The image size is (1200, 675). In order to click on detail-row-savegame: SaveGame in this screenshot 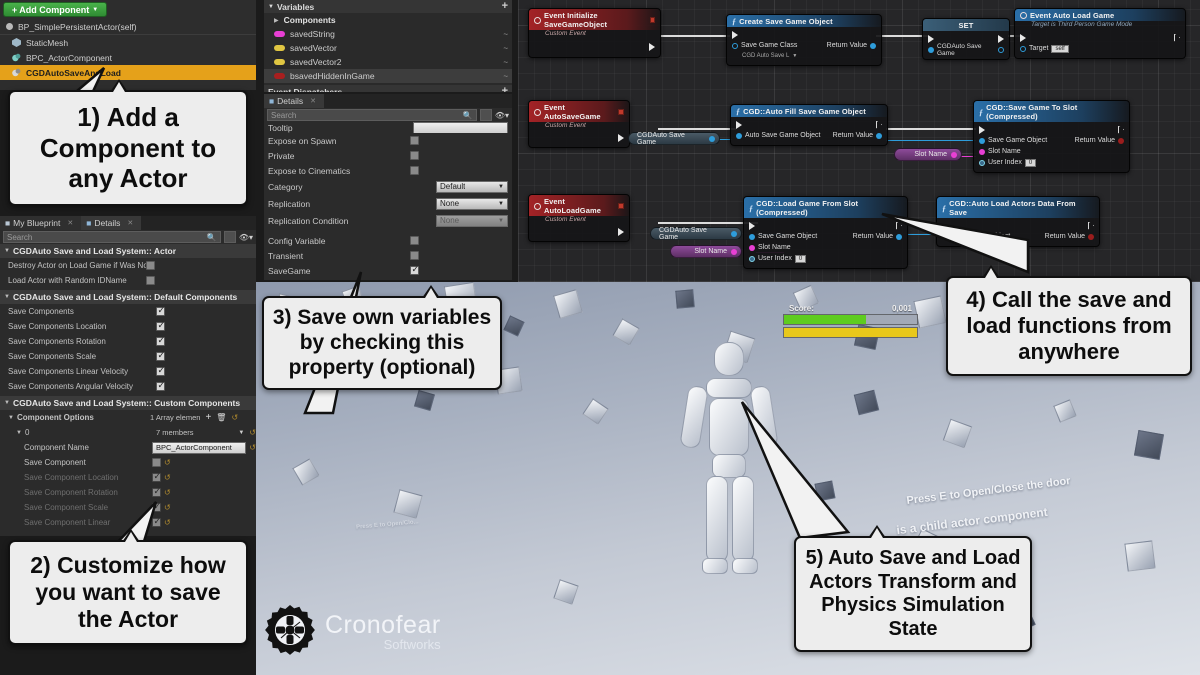, I will do `click(388, 270)`.